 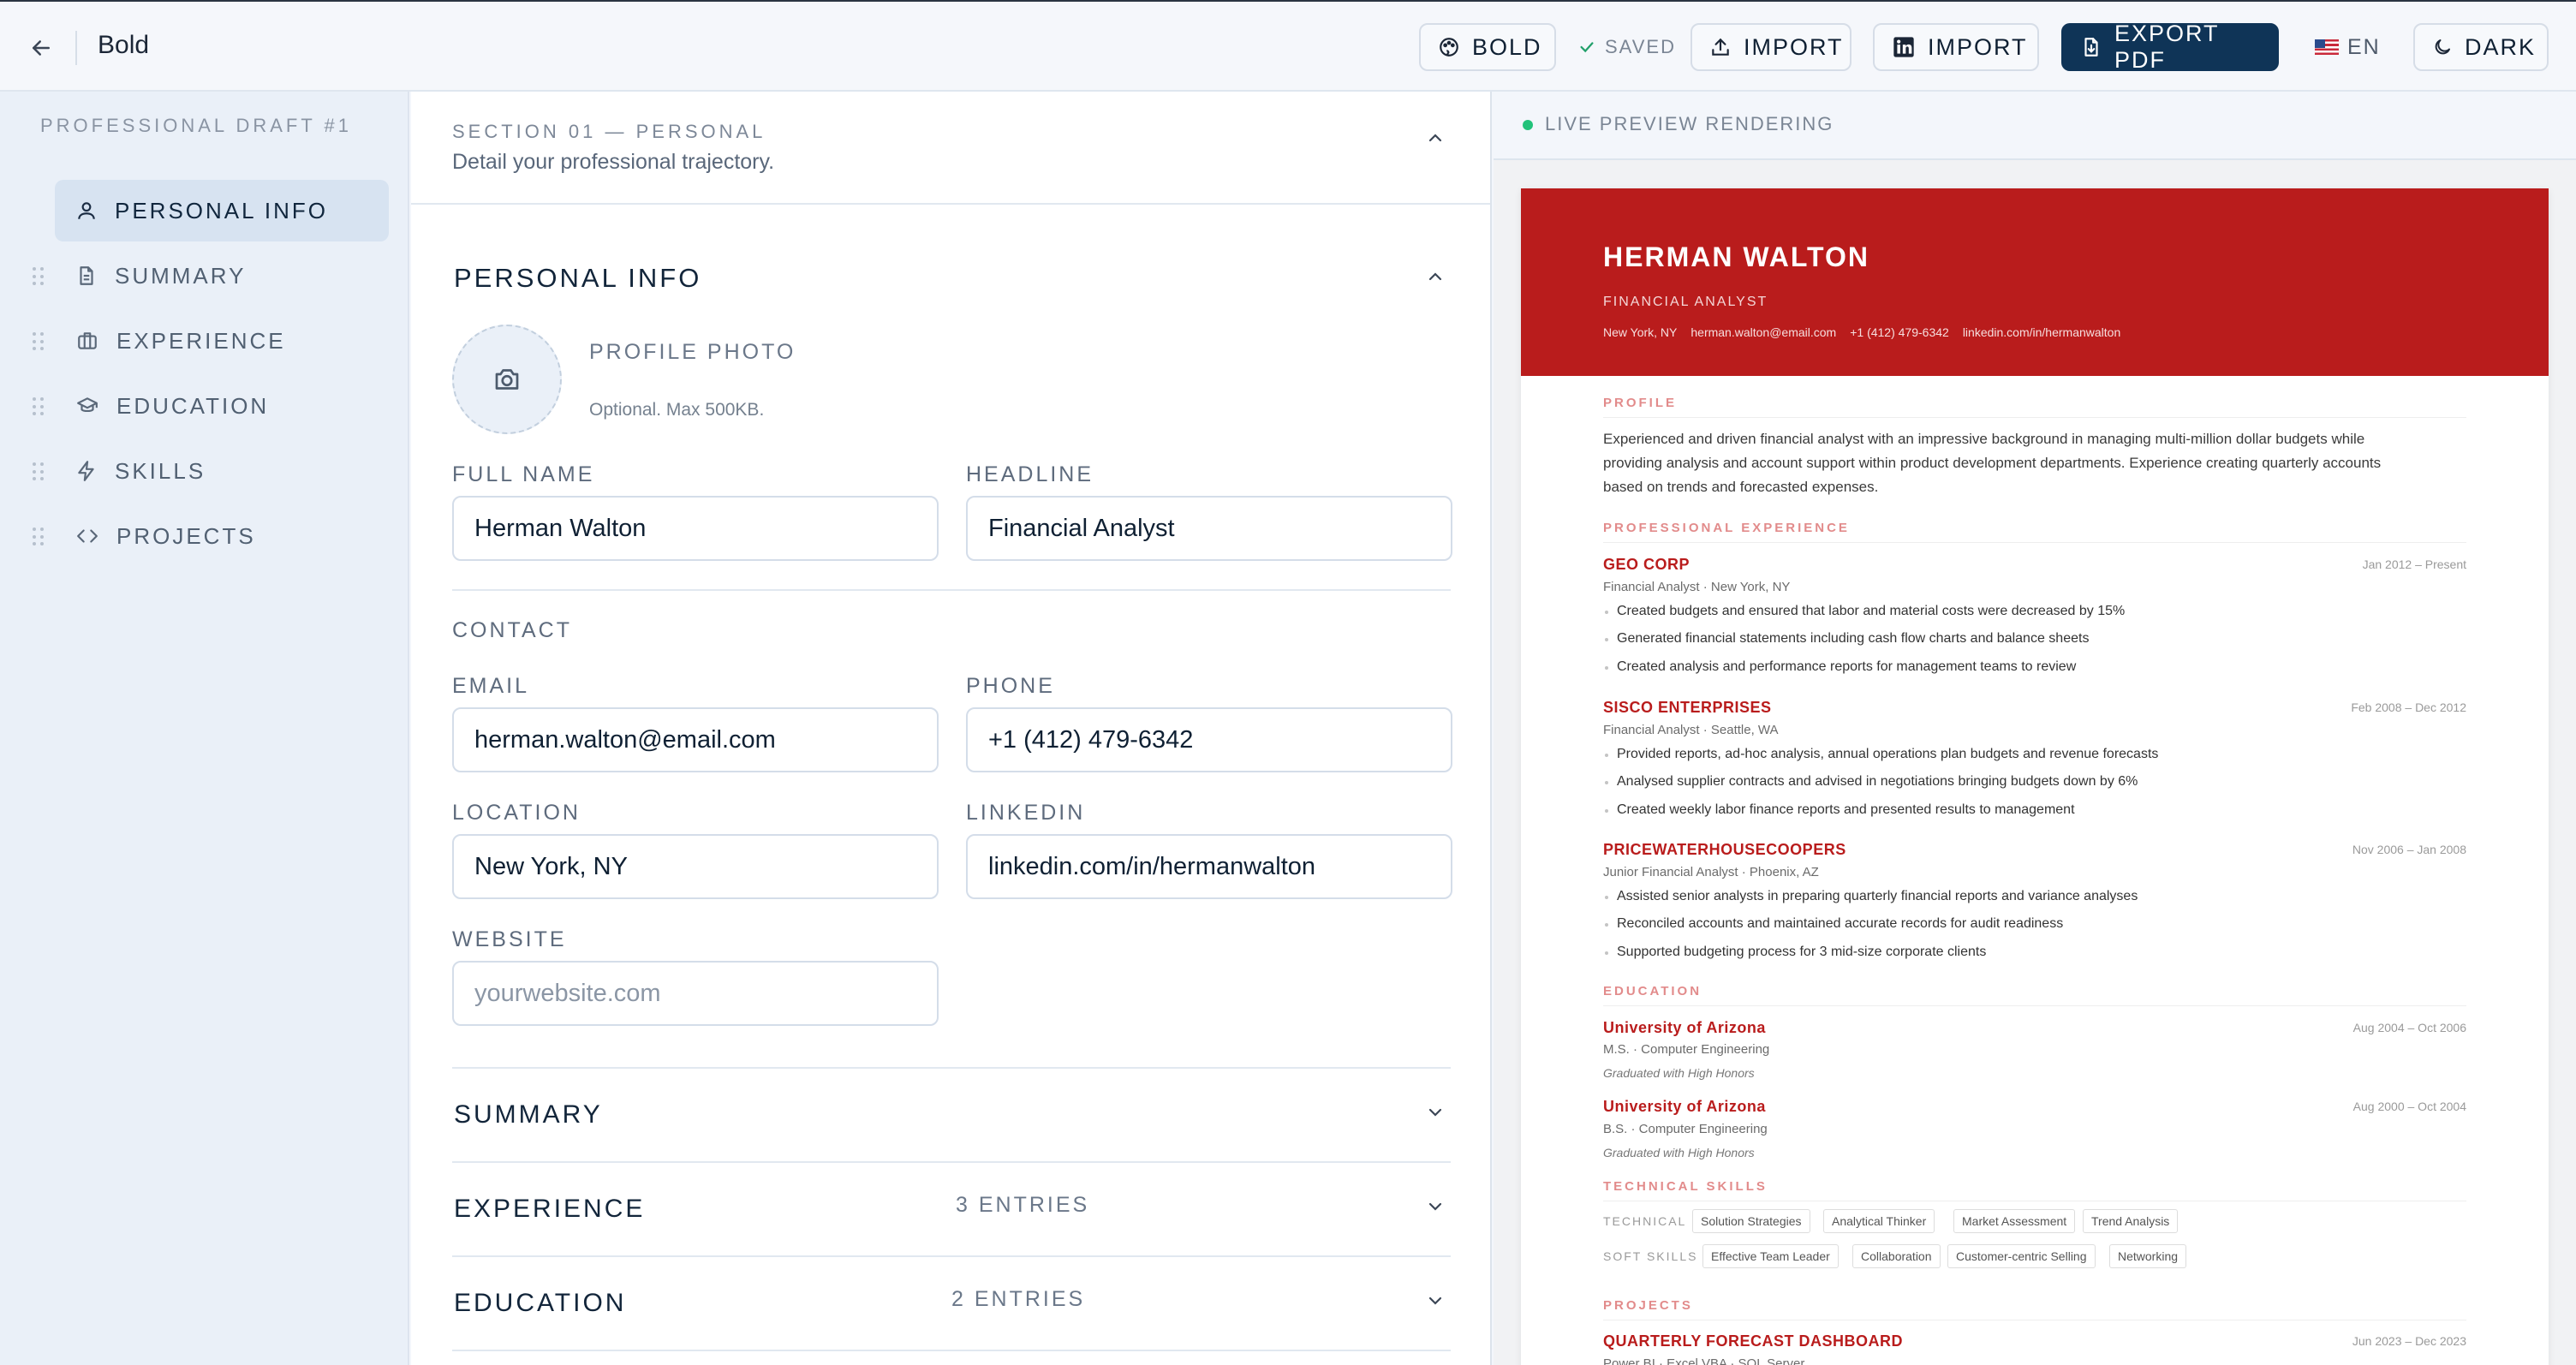 I want to click on skill-chip: Trend Analysis, so click(x=2131, y=1221).